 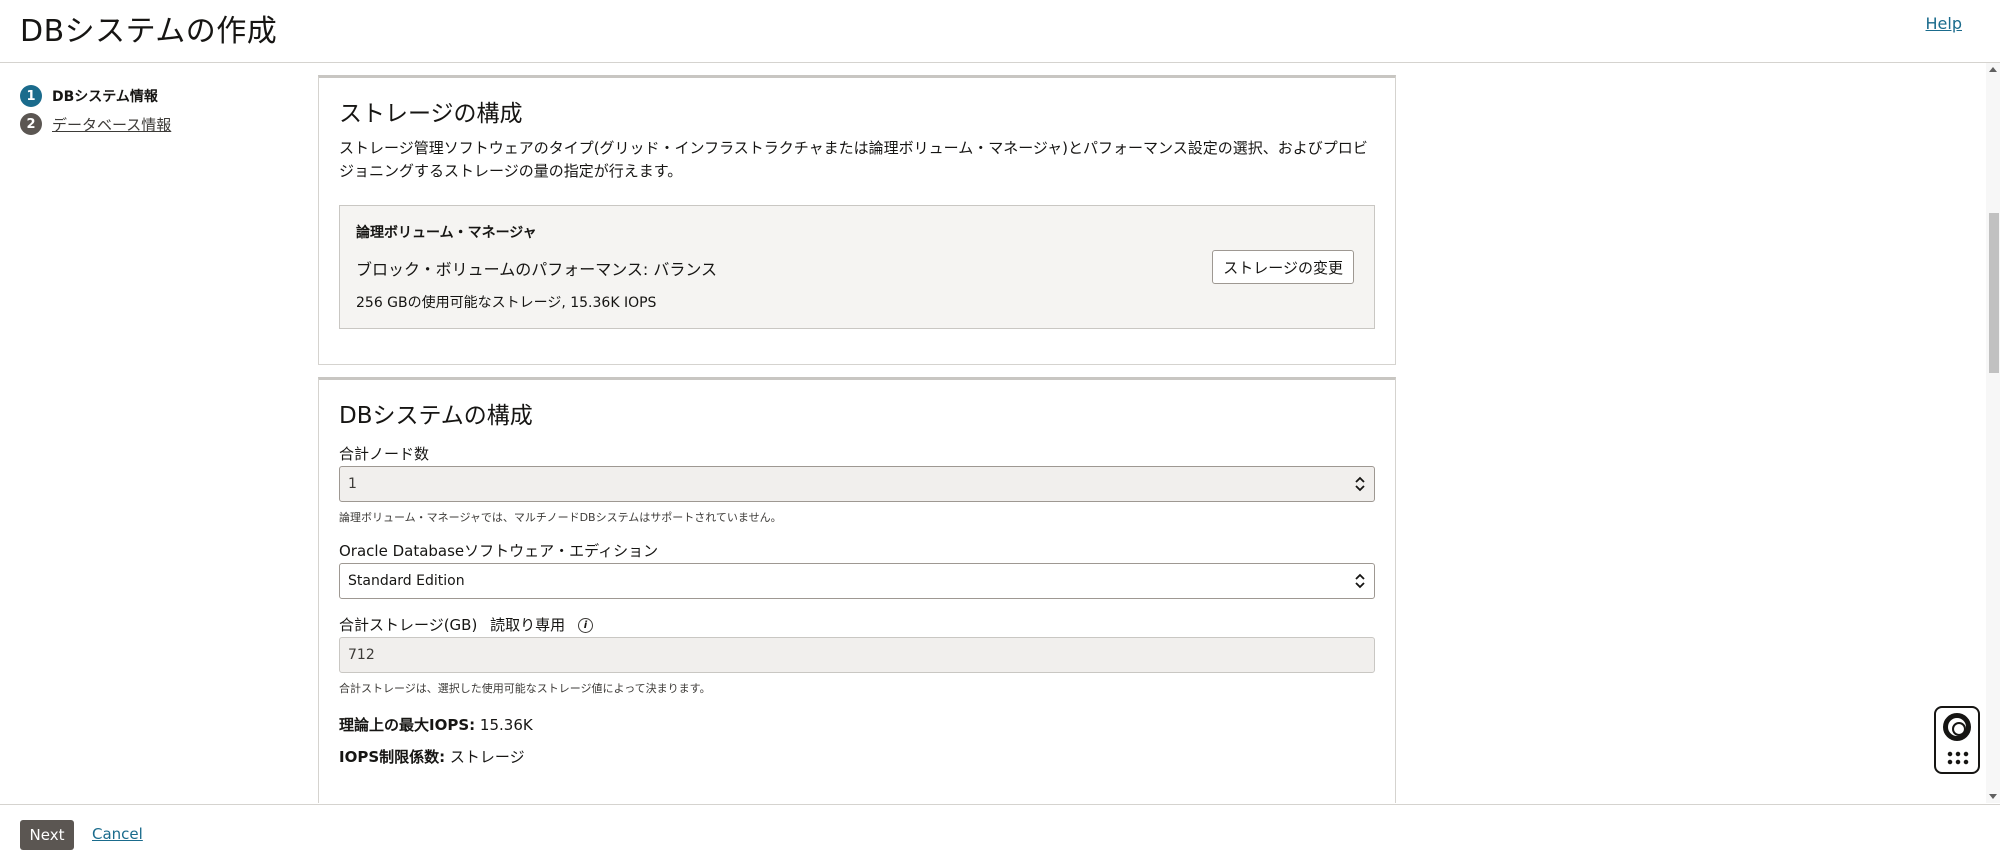 I want to click on total-storage-field: 712, so click(x=857, y=655).